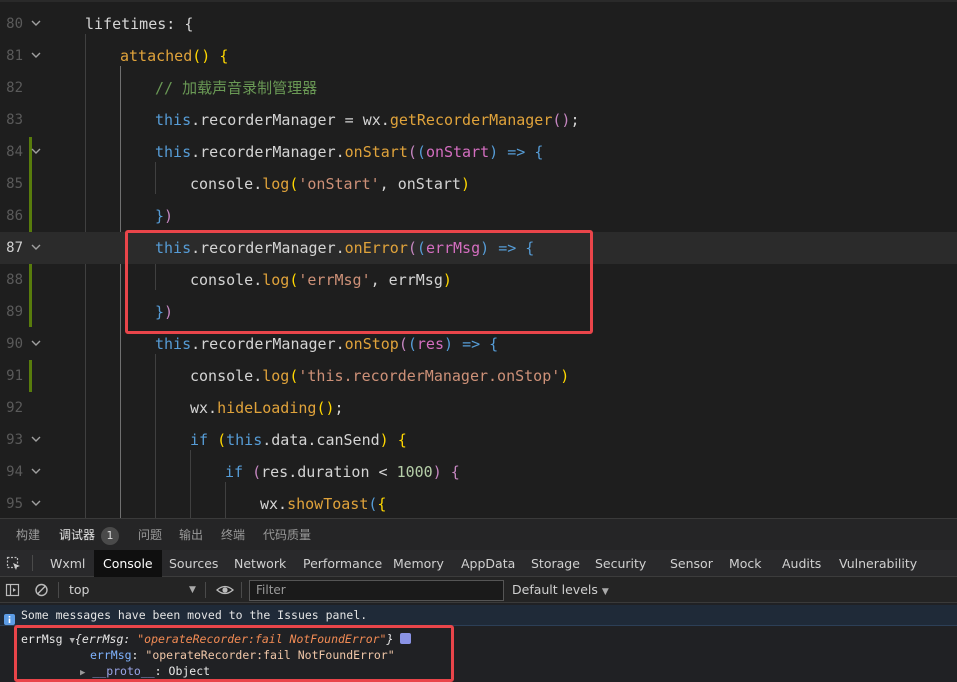 The image size is (957, 682). I want to click on code-line: 81 attached() {, so click(478, 56).